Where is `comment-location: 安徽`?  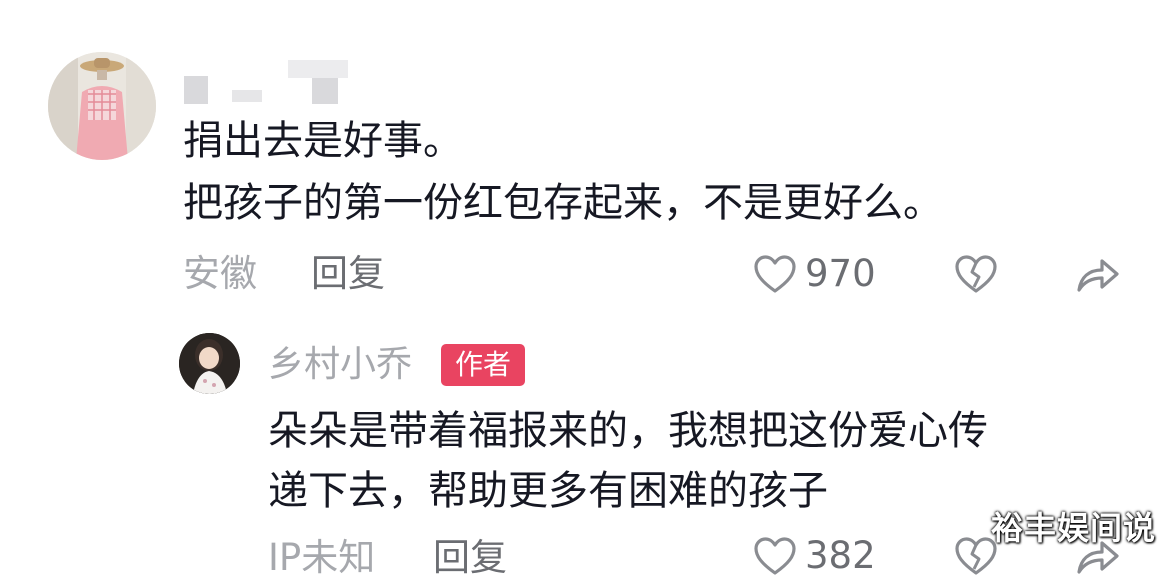 comment-location: 安徽 is located at coordinates (220, 273).